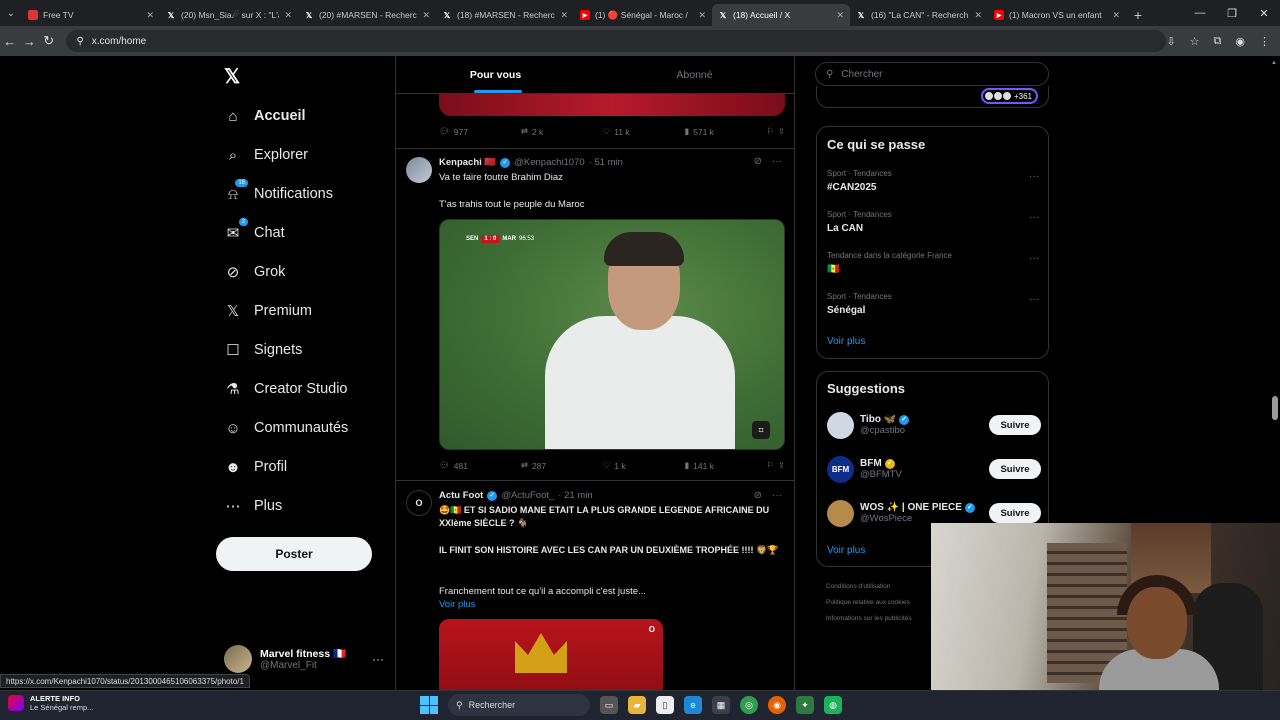 This screenshot has width=1280, height=720. What do you see at coordinates (378, 659) in the screenshot?
I see `account-more-icon: ···` at bounding box center [378, 659].